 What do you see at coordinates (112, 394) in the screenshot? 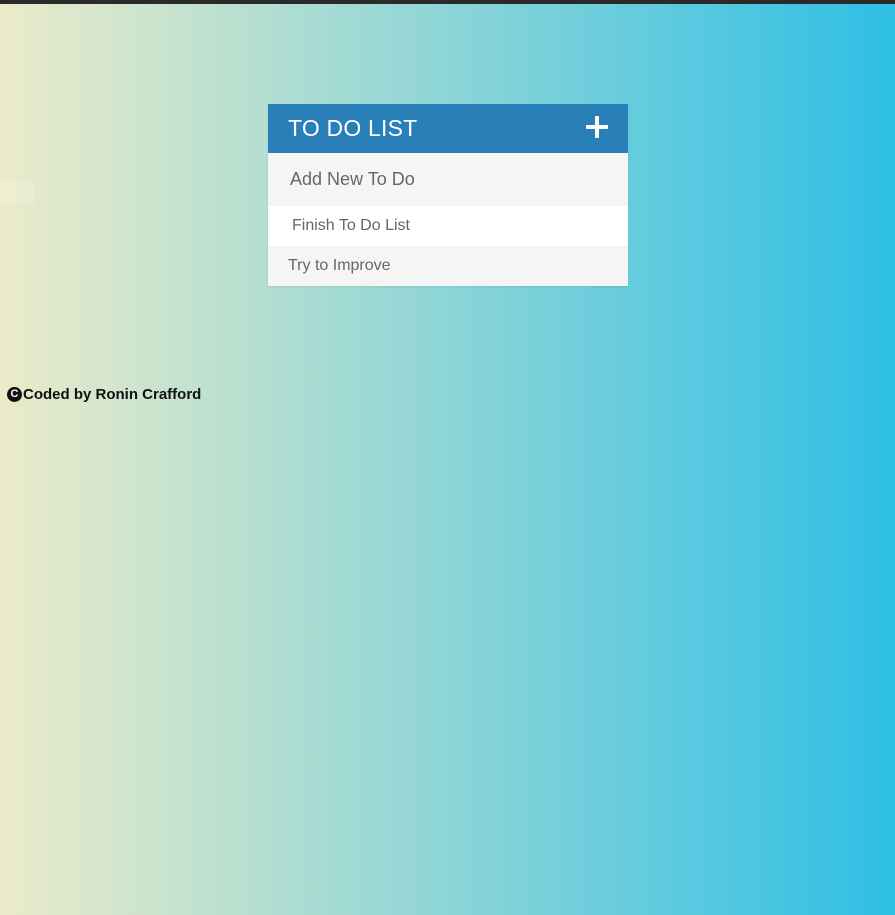
I see `credit-text: Coded by Ronin Crafford` at bounding box center [112, 394].